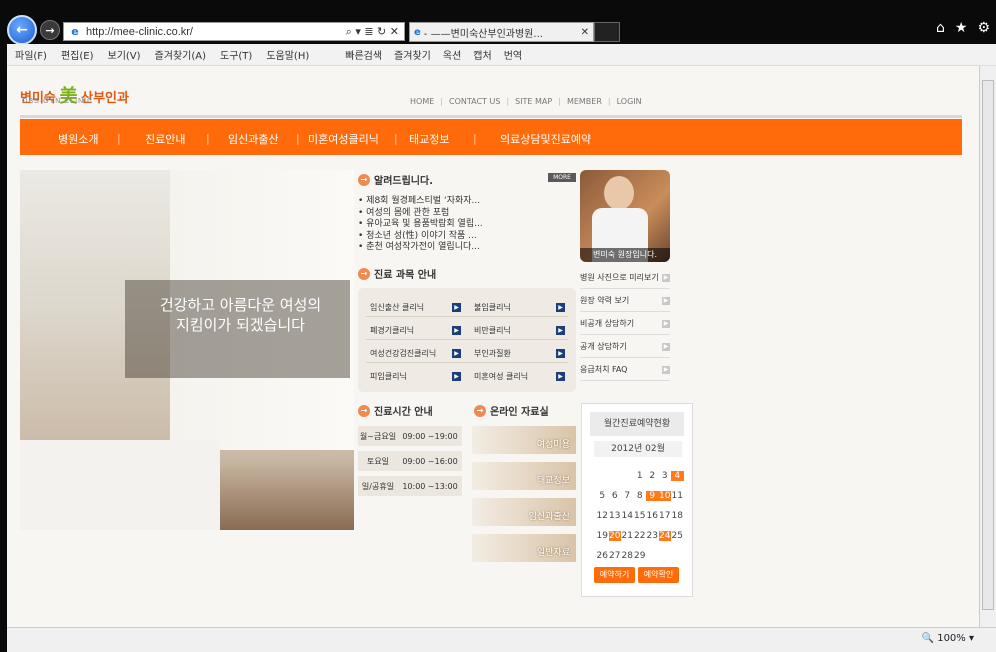  What do you see at coordinates (983, 28) in the screenshot?
I see `settings-gear-icon: ⚙` at bounding box center [983, 28].